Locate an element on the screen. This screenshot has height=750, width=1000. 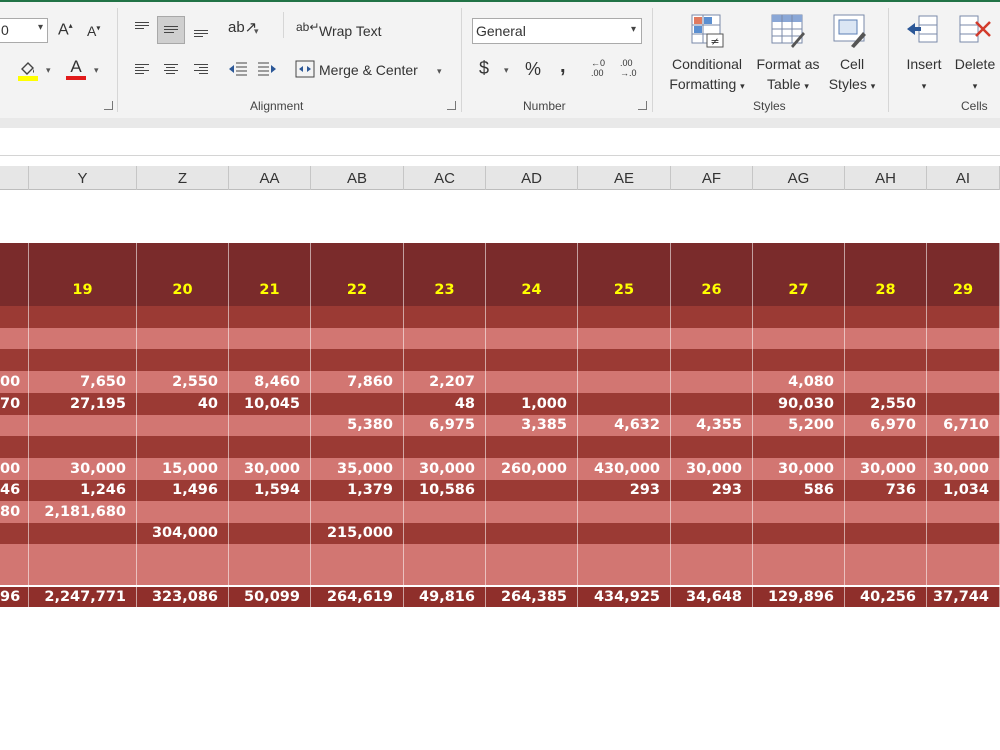
sheet-cell: 6,975 is located at coordinates (445, 425).